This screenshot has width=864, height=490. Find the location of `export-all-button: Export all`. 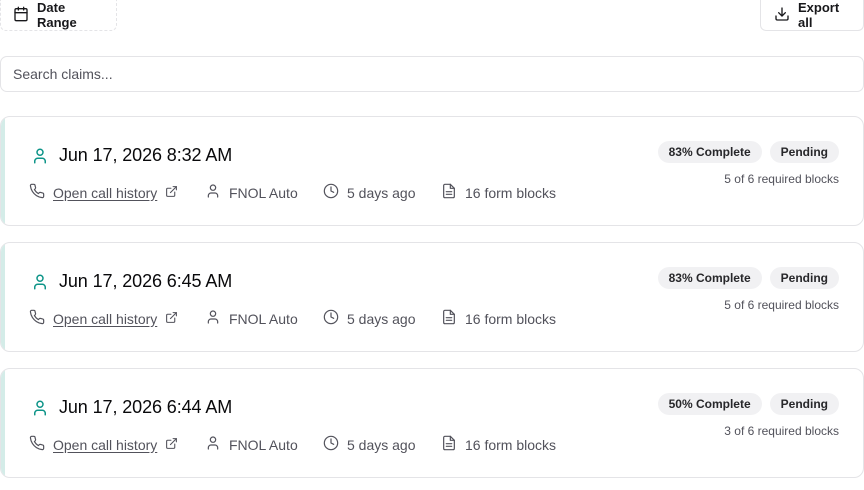

export-all-button: Export all is located at coordinates (812, 15).